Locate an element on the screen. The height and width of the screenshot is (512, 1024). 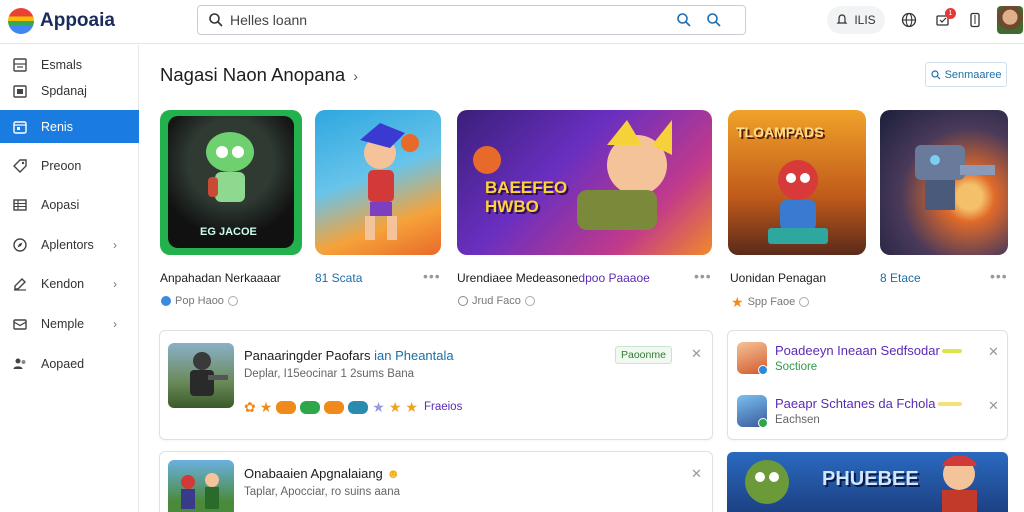
sidebar-item-spdanaj: Spdanaj is located at coordinates (69, 90).